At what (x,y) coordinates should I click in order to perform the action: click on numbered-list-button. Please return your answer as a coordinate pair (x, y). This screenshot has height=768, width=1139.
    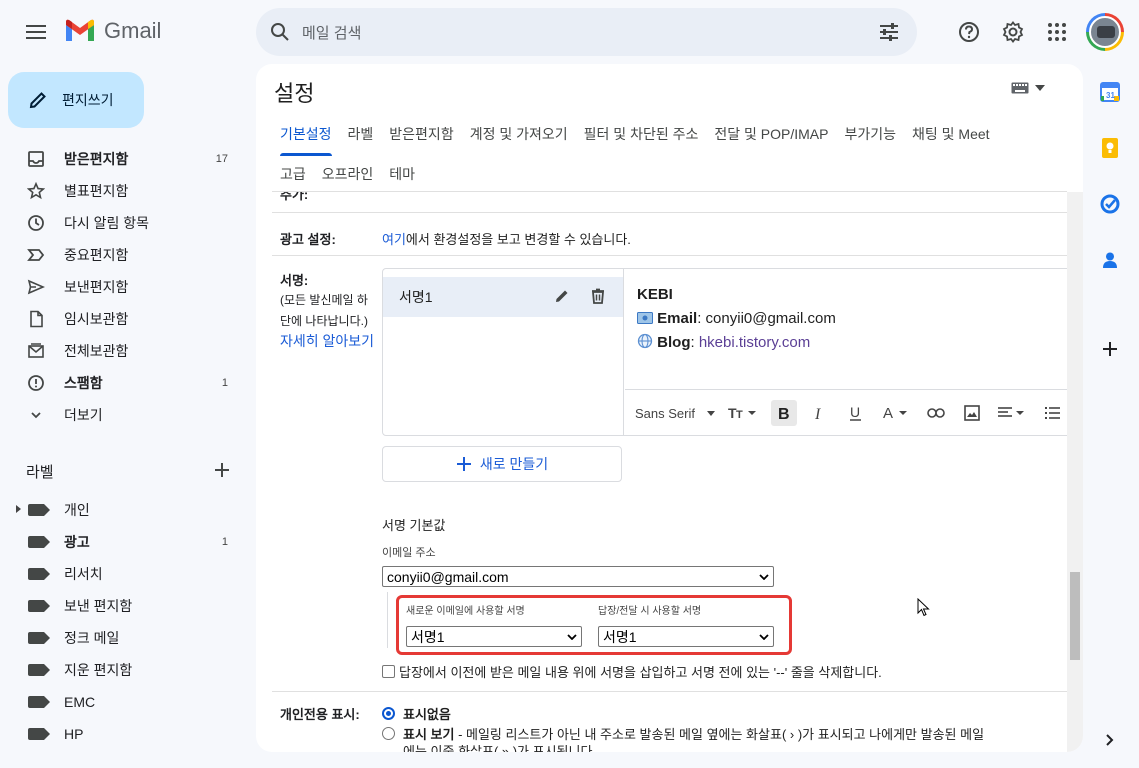
    Looking at the image, I should click on (1052, 413).